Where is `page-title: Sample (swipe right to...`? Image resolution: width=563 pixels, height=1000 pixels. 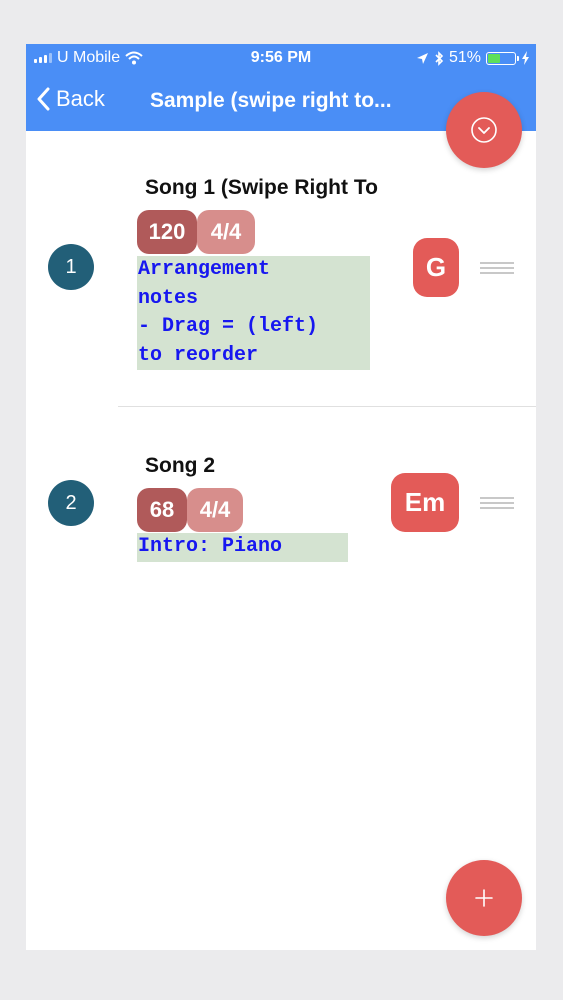
page-title: Sample (swipe right to... is located at coordinates (271, 100).